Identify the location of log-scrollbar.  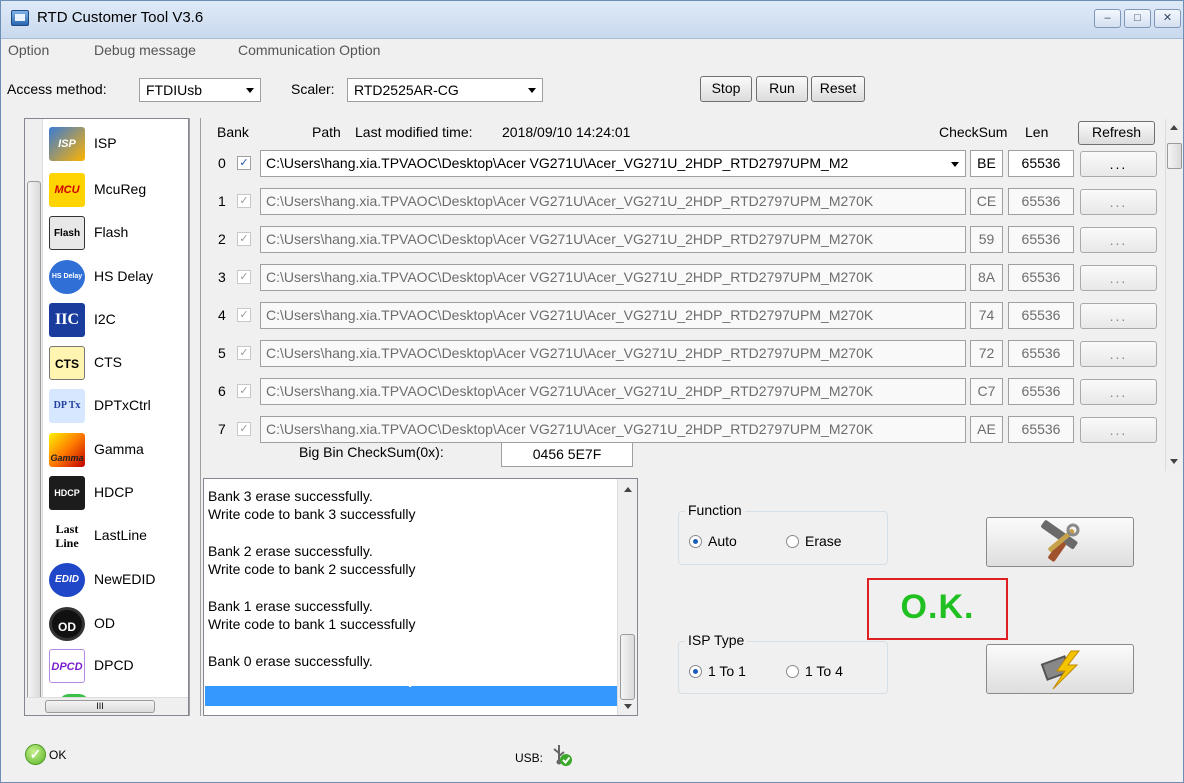
(627, 597).